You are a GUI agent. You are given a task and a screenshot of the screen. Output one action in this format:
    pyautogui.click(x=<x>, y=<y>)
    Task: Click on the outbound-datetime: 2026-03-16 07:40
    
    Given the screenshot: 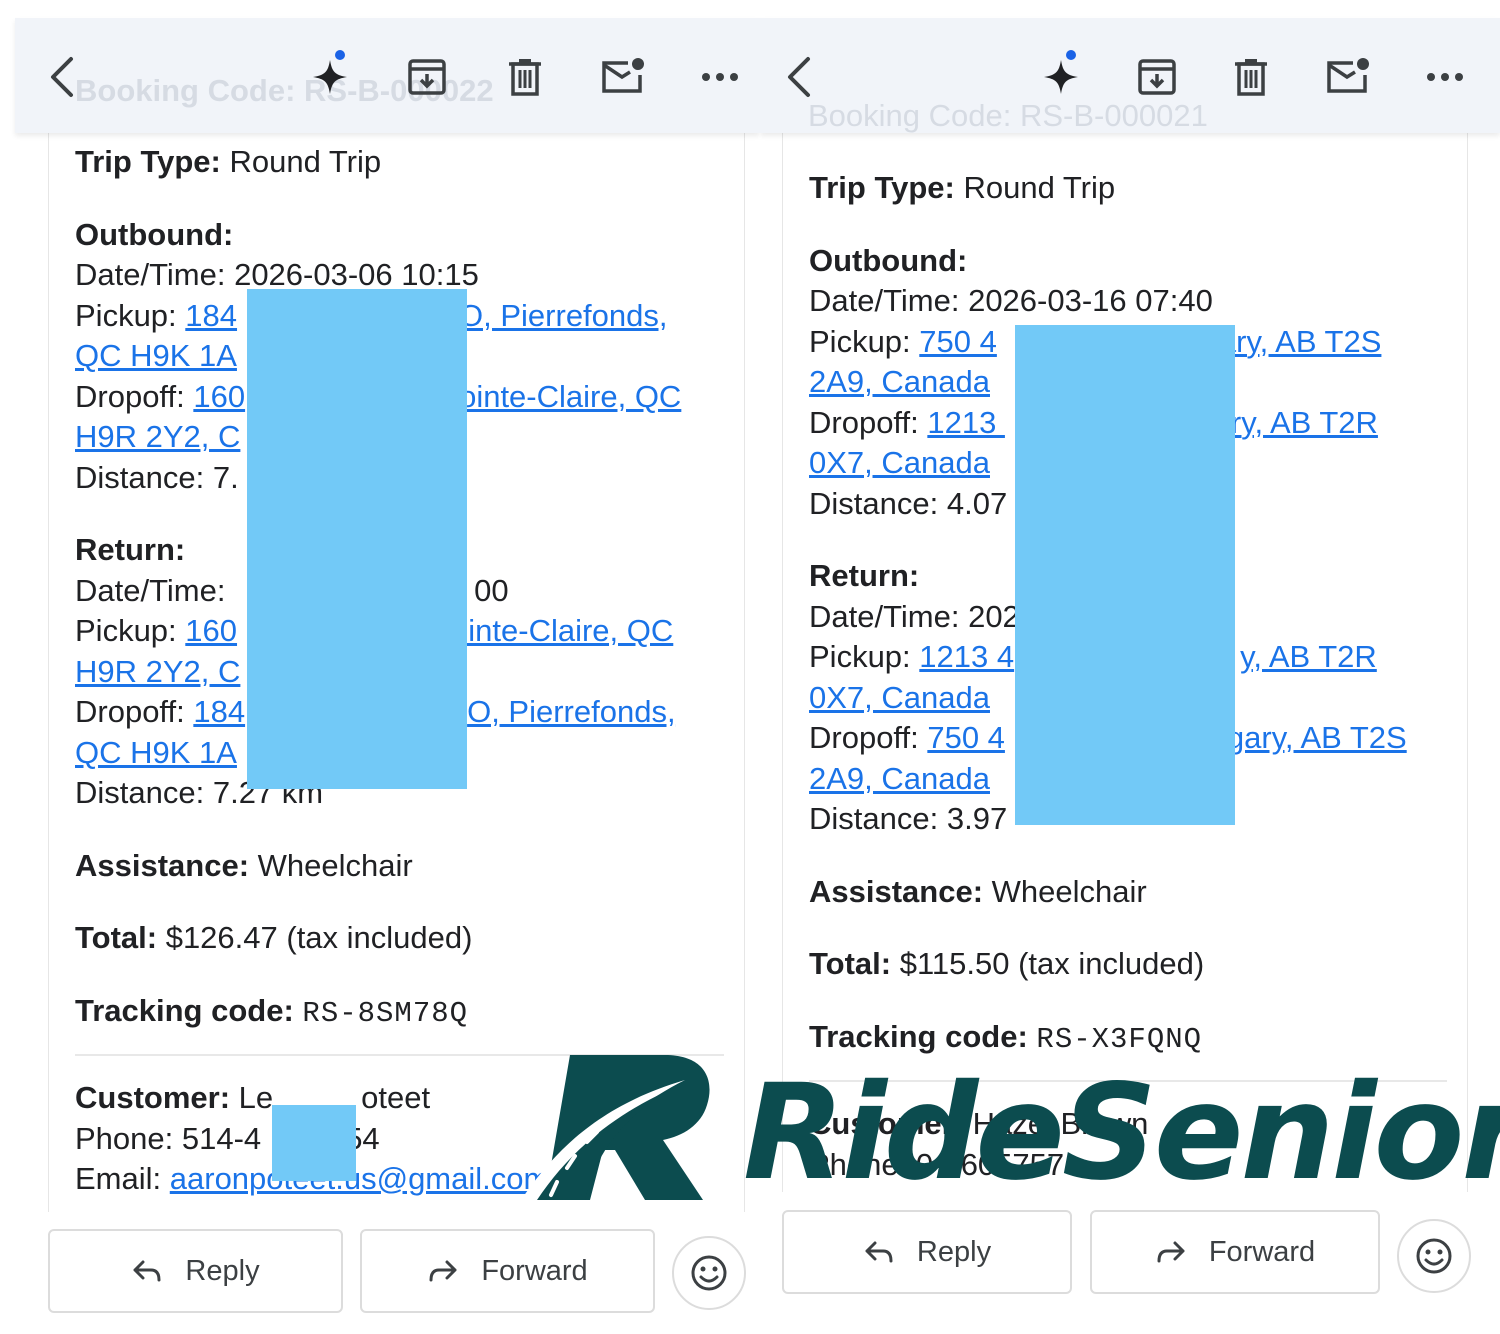 What is the action you would take?
    pyautogui.click(x=1090, y=300)
    